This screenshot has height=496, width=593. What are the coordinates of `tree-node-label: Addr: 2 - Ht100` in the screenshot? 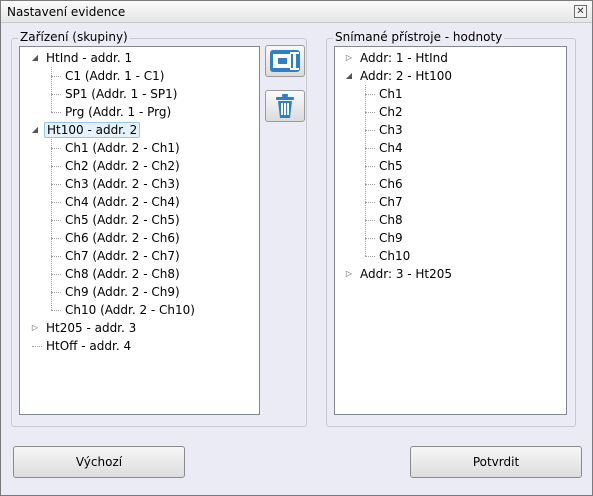 It's located at (406, 76).